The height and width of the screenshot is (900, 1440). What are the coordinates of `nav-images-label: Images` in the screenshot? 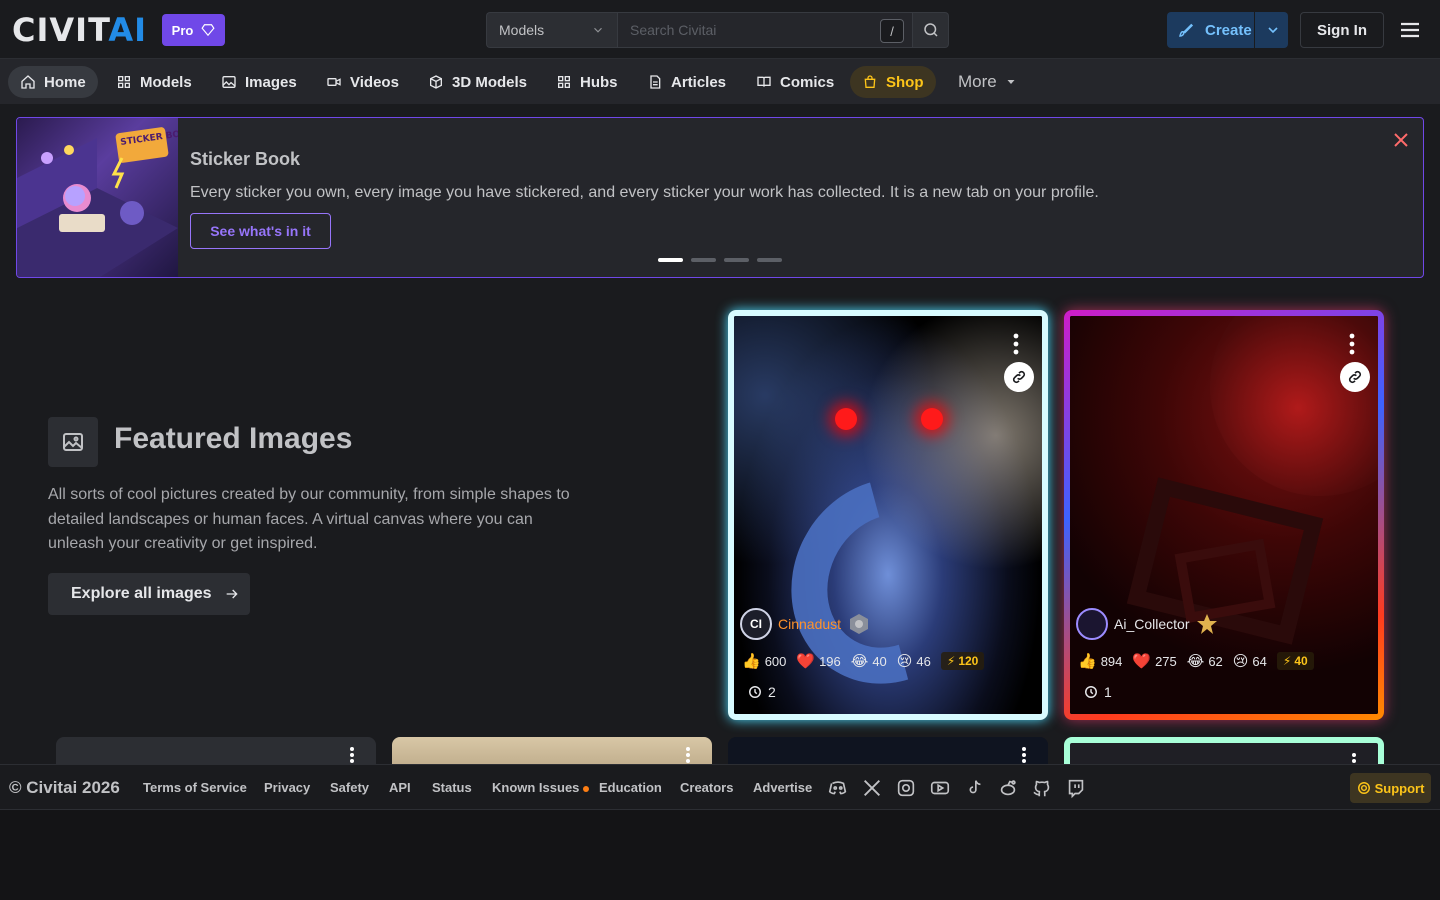 It's located at (271, 82).